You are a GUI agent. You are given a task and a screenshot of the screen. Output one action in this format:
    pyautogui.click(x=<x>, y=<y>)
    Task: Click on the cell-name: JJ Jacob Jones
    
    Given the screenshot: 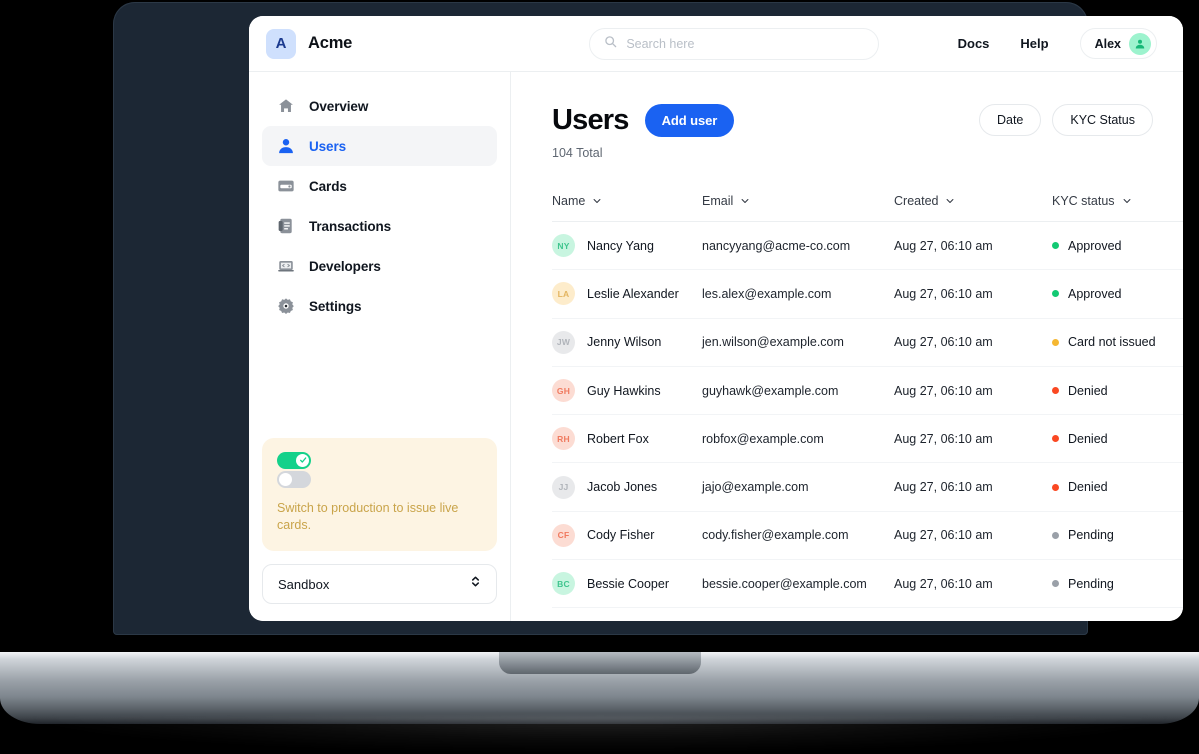 What is the action you would take?
    pyautogui.click(x=627, y=487)
    